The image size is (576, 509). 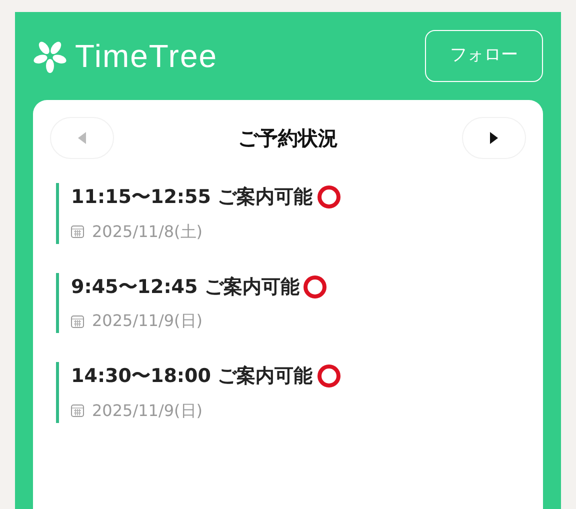 What do you see at coordinates (146, 56) in the screenshot?
I see `logo-text: TimeTree` at bounding box center [146, 56].